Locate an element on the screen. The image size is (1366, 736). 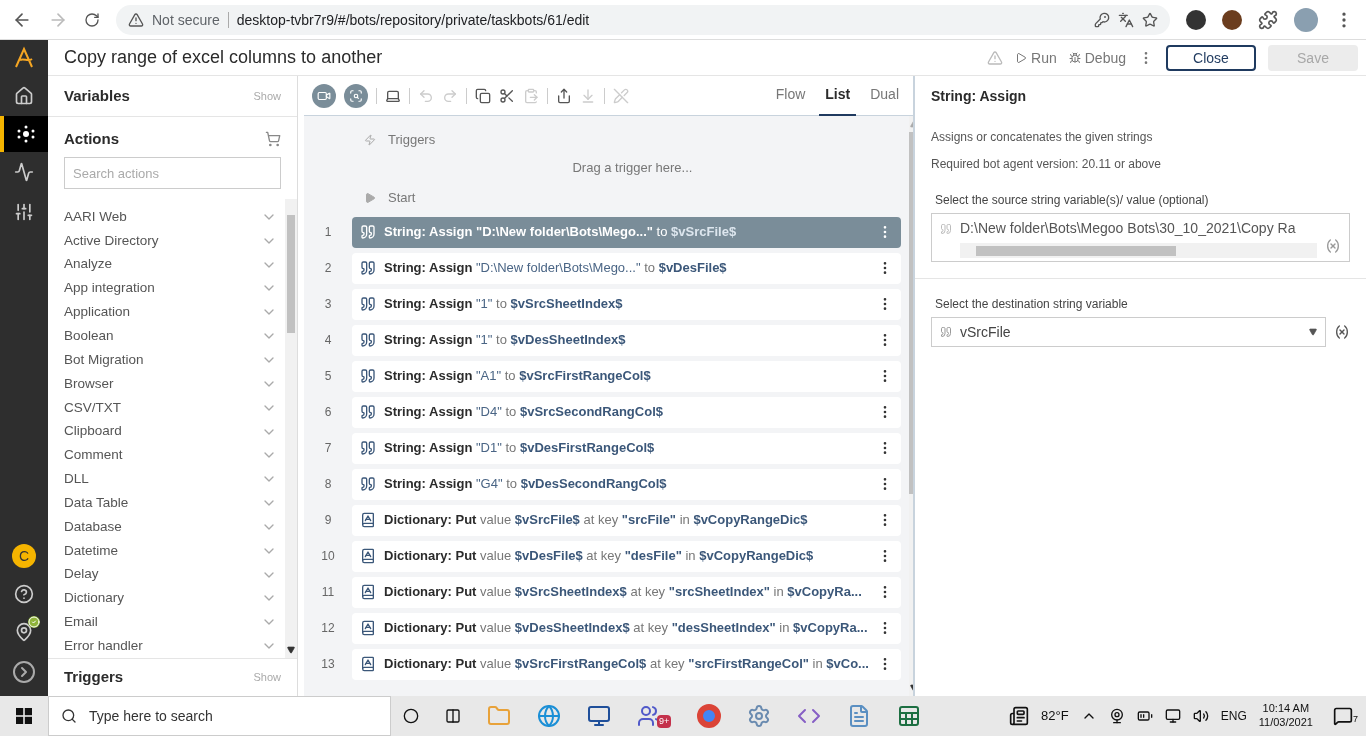
clock-time: 10:14 AM is located at coordinates (1286, 709).